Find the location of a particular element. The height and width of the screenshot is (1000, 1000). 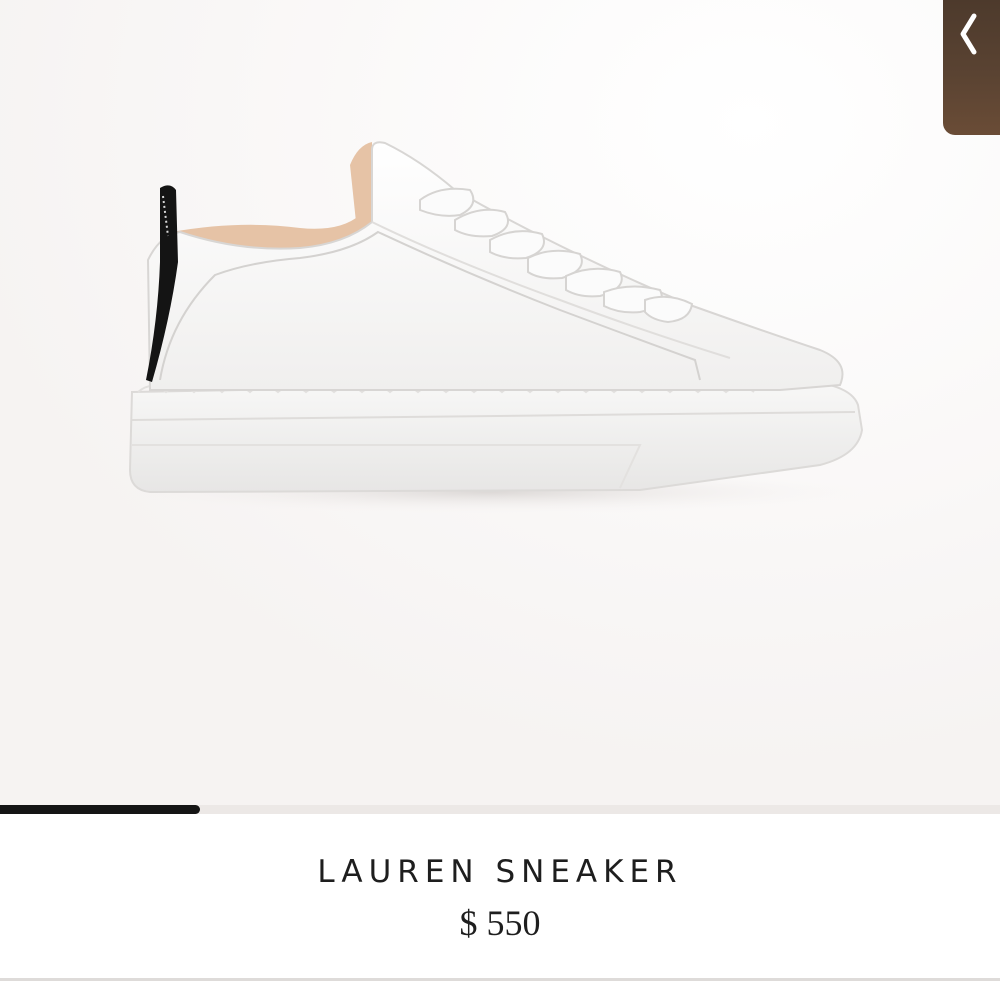

bottom-divider is located at coordinates (500, 979).